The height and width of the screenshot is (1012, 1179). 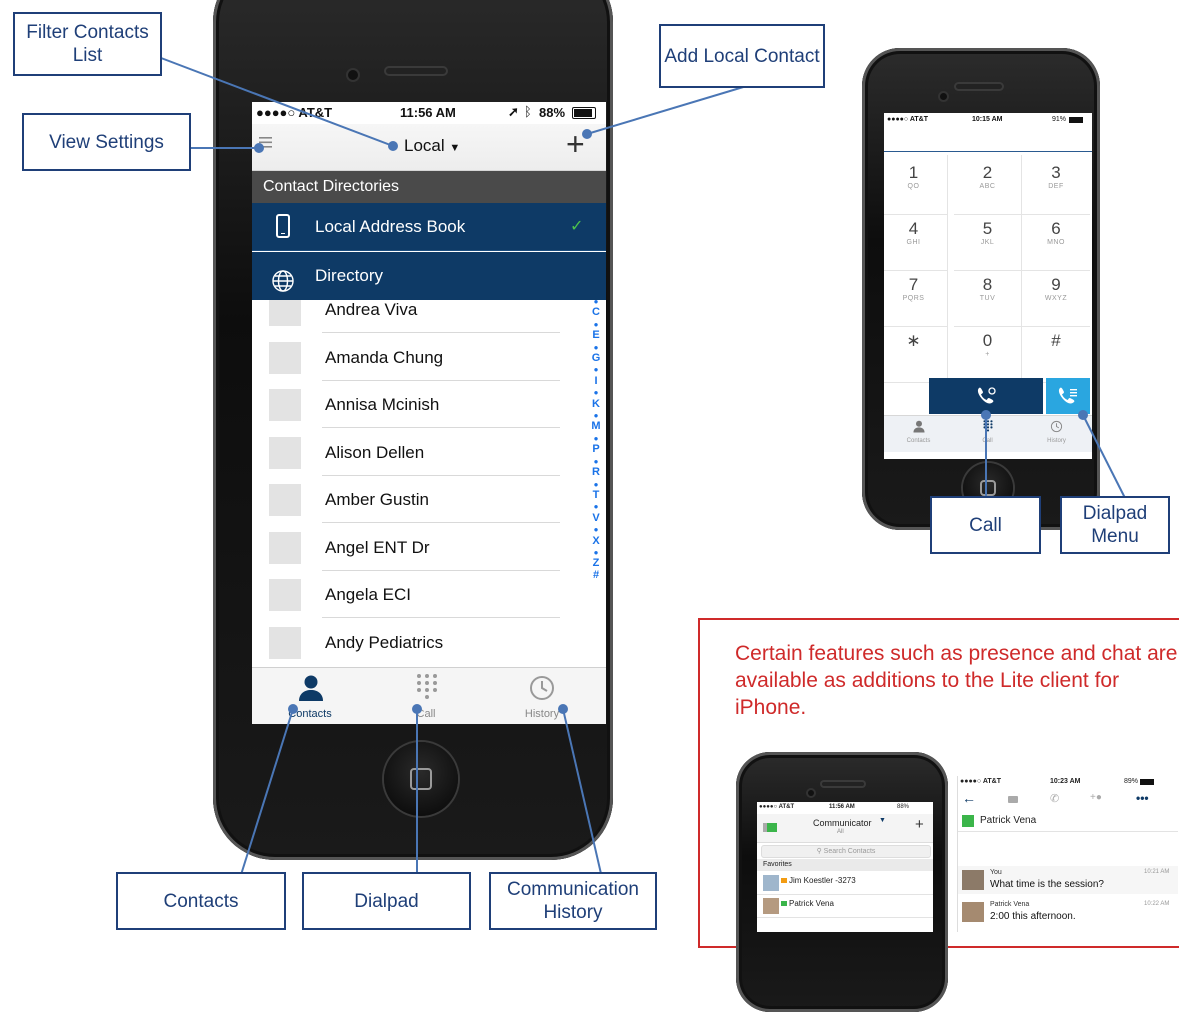 I want to click on callout-add-local-contact: Add Local Contact, so click(x=742, y=56).